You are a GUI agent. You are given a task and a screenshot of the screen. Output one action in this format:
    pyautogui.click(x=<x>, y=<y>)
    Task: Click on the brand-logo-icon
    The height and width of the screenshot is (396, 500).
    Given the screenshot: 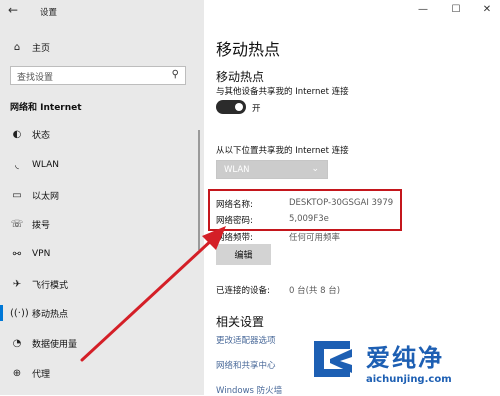 What is the action you would take?
    pyautogui.click(x=333, y=359)
    